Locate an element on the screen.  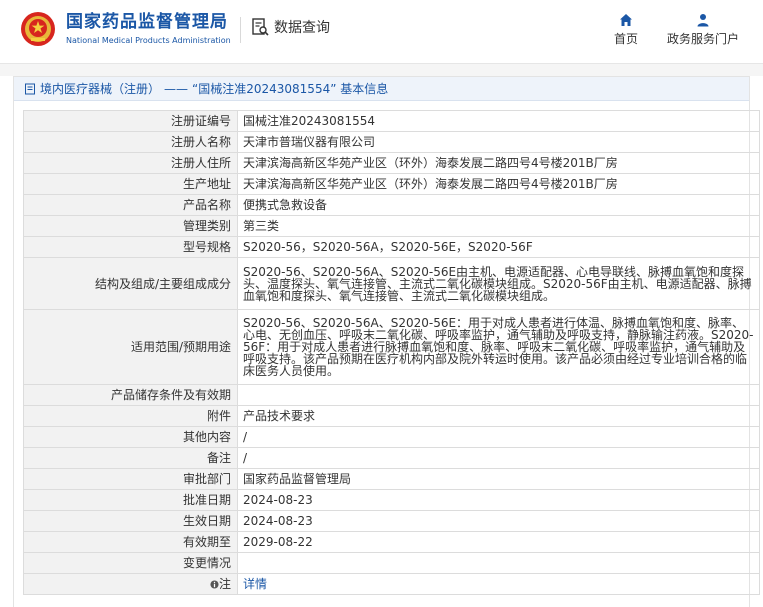
field-label: 生产地址 is located at coordinates (130, 184).